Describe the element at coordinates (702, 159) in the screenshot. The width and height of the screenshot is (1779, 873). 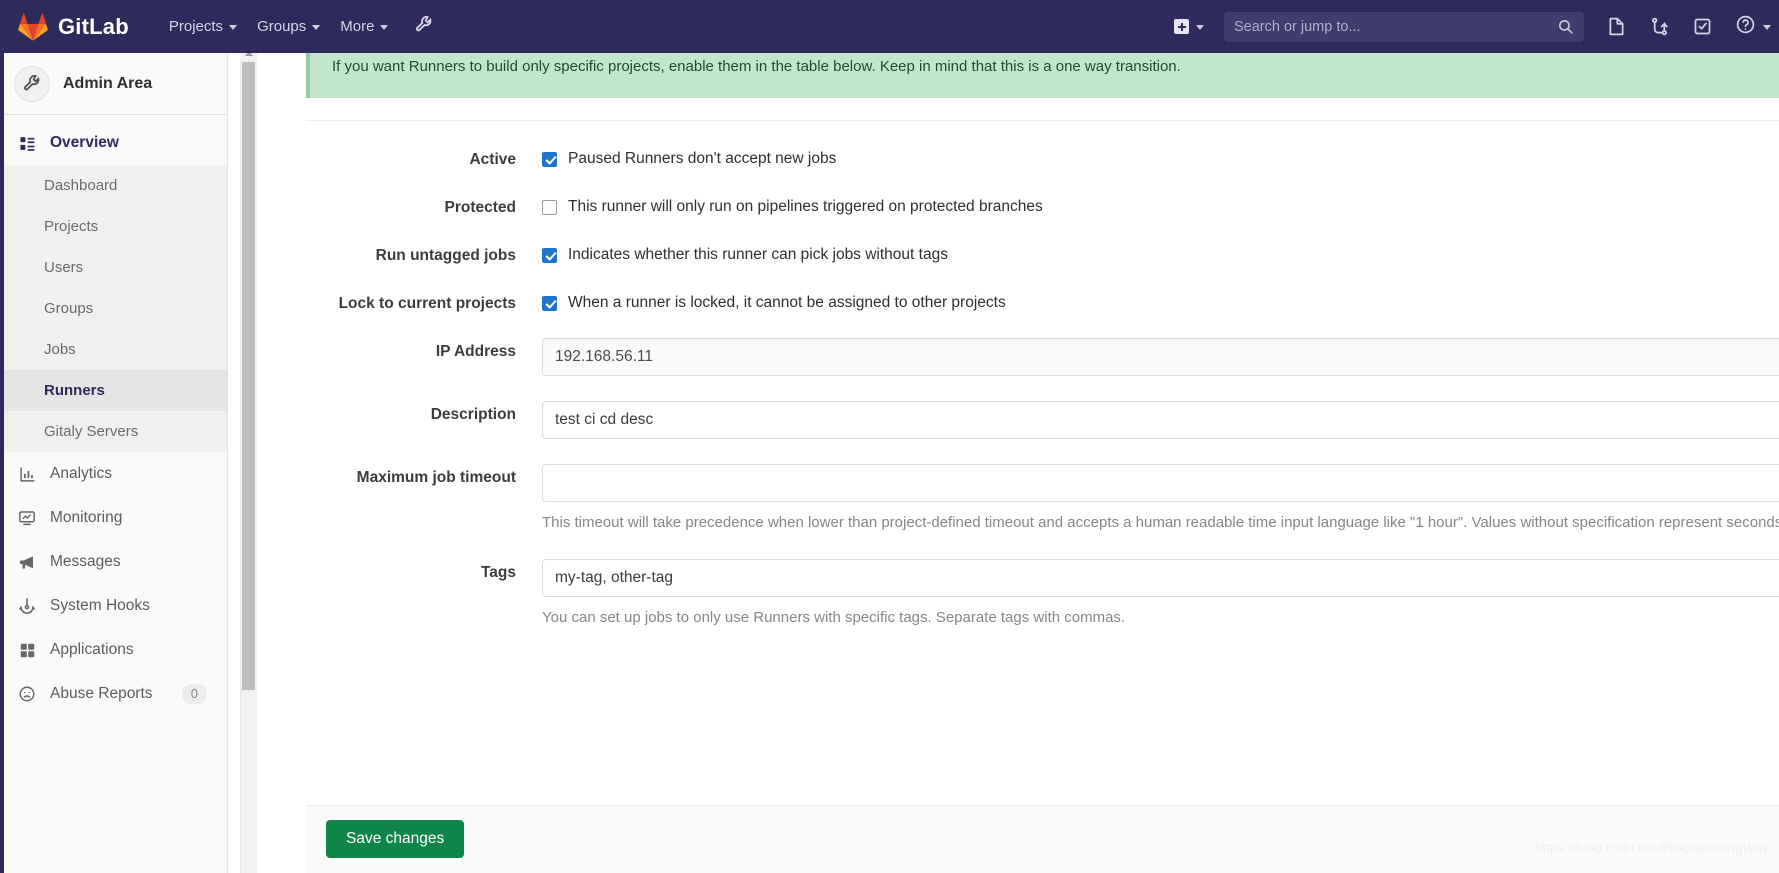
I see `active-checkbox-label: Paused Runners don't accept new jobs` at that location.